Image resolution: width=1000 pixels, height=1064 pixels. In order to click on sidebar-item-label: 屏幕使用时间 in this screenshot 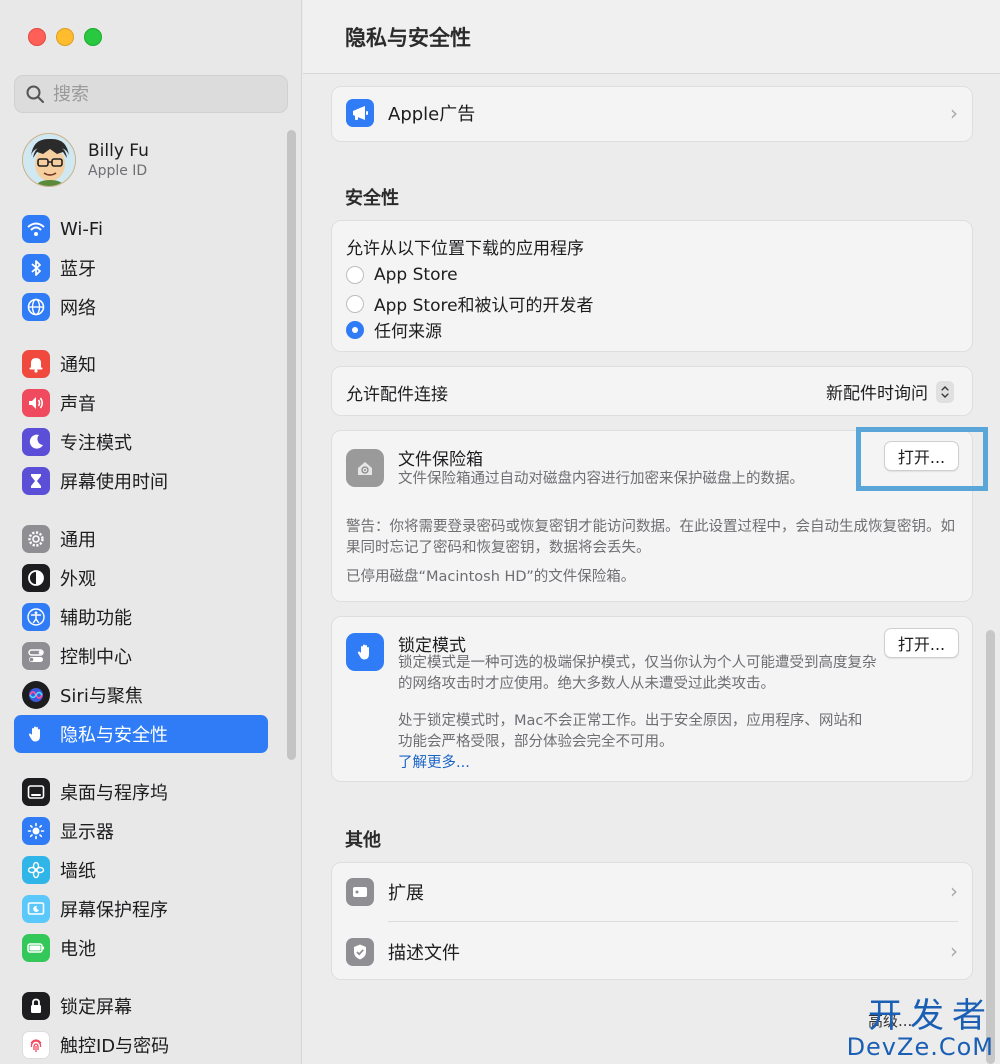, I will do `click(114, 482)`.